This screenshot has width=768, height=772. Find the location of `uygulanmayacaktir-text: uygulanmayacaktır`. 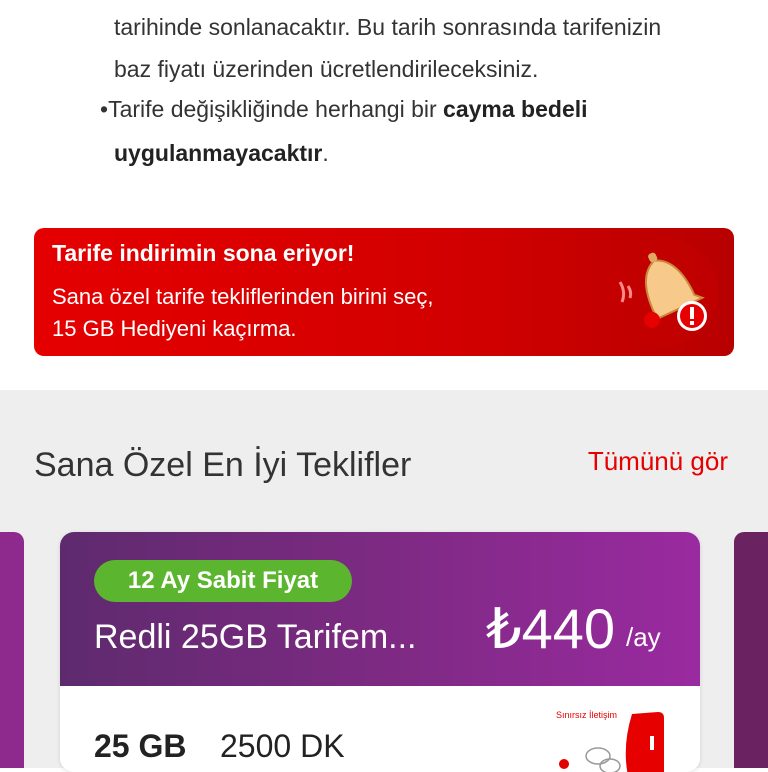

uygulanmayacaktir-text: uygulanmayacaktır is located at coordinates (218, 153).